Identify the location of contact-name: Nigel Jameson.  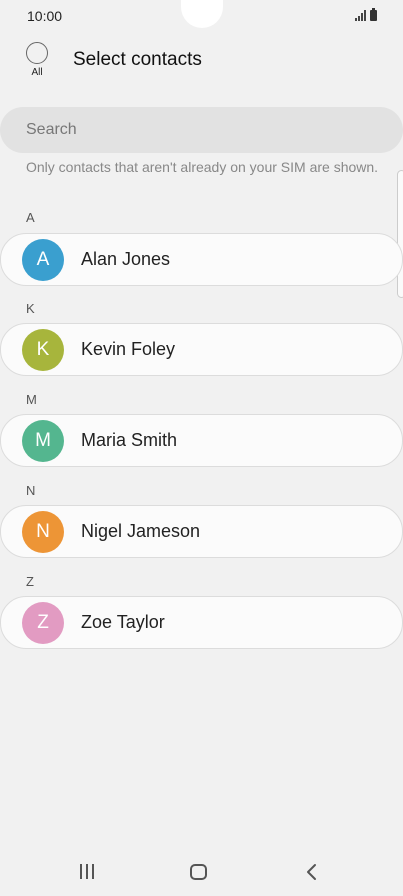
(141, 531).